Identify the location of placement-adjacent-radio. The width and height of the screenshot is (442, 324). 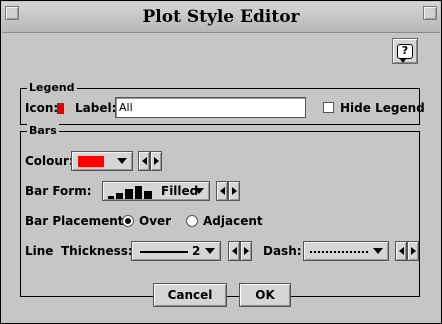
(192, 221).